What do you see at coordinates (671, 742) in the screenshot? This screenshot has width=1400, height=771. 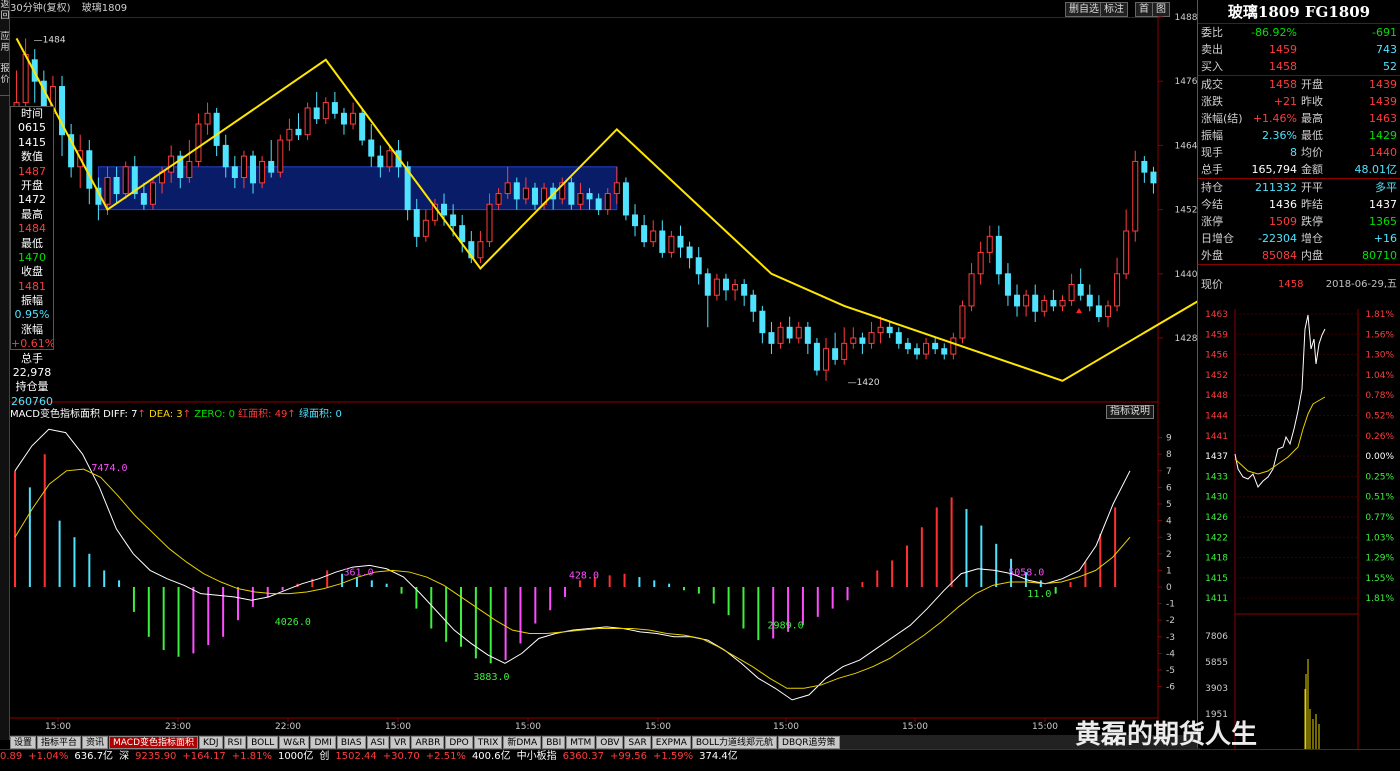 I see `tab-20: EXPMA` at bounding box center [671, 742].